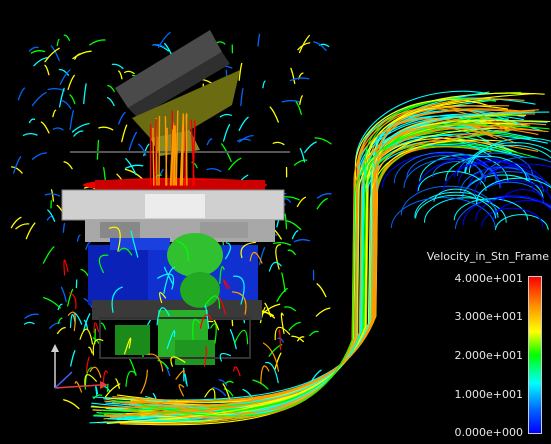 The height and width of the screenshot is (444, 551). I want to click on colorbar-tick-label: 4.000e+001, so click(488, 278).